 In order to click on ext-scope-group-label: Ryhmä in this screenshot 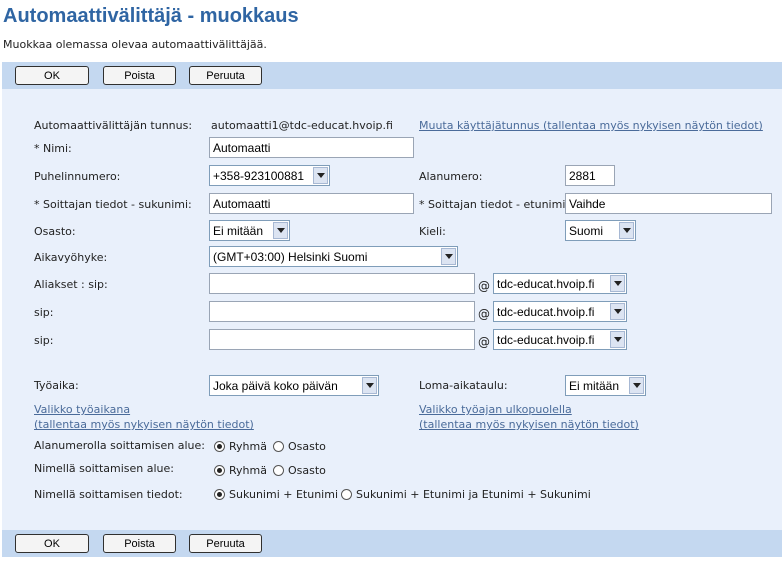, I will do `click(248, 446)`.